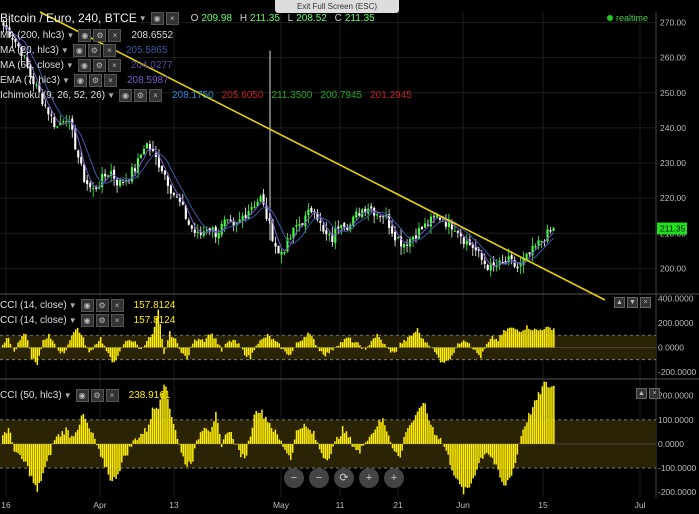  Describe the element at coordinates (68, 18) in the screenshot. I see `symbol-title: Bitcoin / Euro, 240, BTCE` at that location.